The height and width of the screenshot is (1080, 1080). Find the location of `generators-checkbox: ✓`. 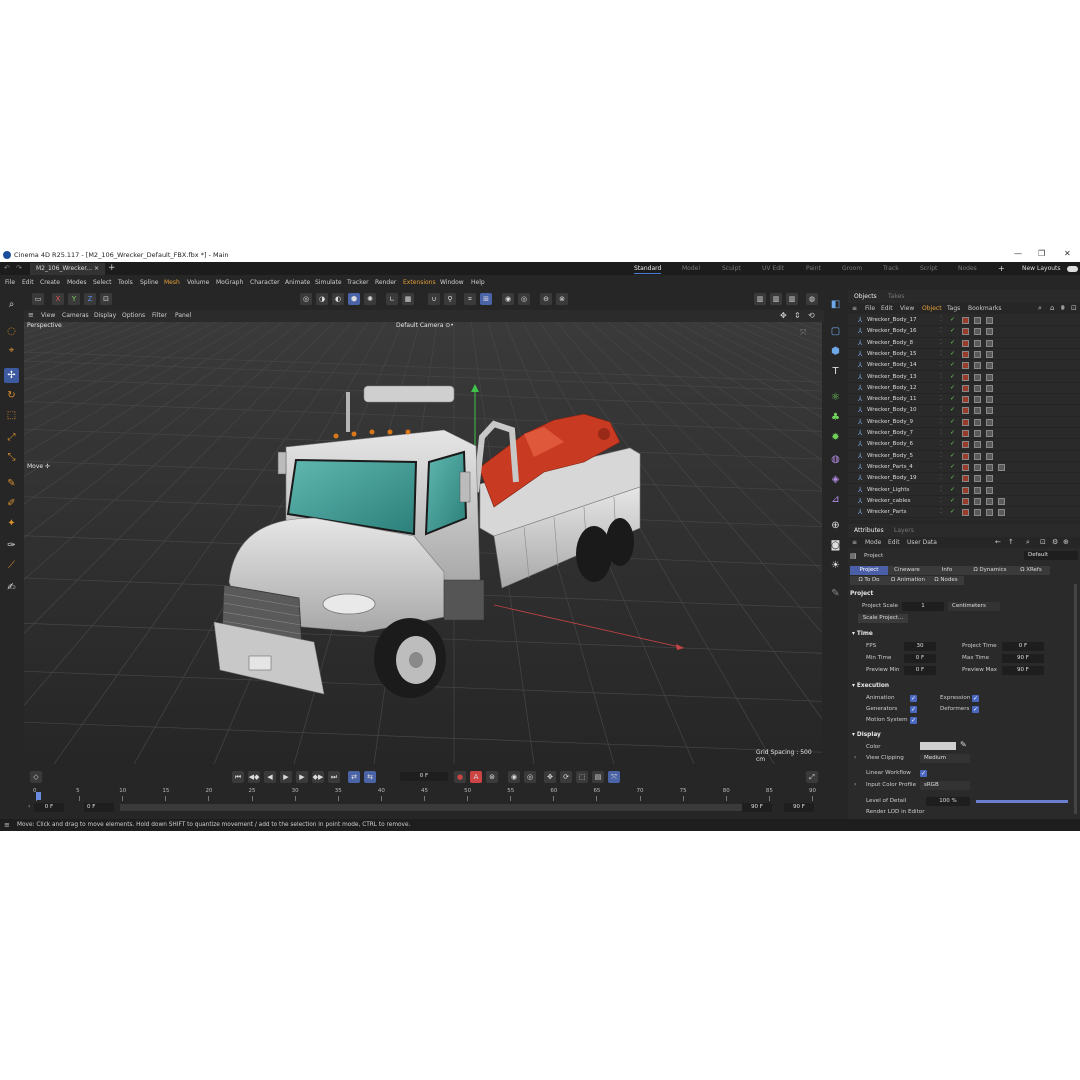

generators-checkbox: ✓ is located at coordinates (913, 709).